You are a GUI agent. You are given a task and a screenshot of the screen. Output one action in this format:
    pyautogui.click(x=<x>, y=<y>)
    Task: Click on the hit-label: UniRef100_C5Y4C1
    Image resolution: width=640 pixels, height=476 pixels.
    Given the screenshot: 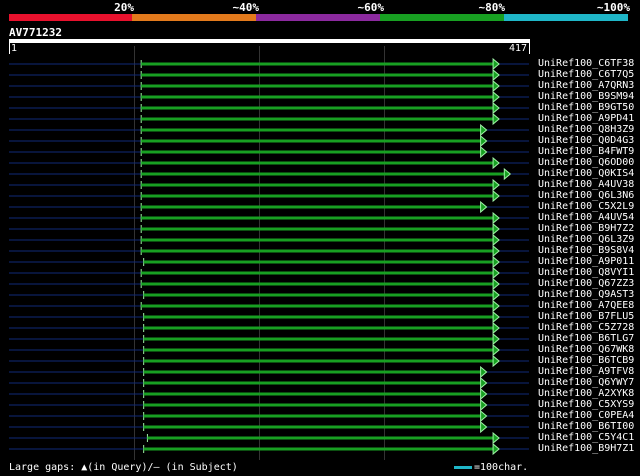 What is the action you would take?
    pyautogui.click(x=586, y=437)
    